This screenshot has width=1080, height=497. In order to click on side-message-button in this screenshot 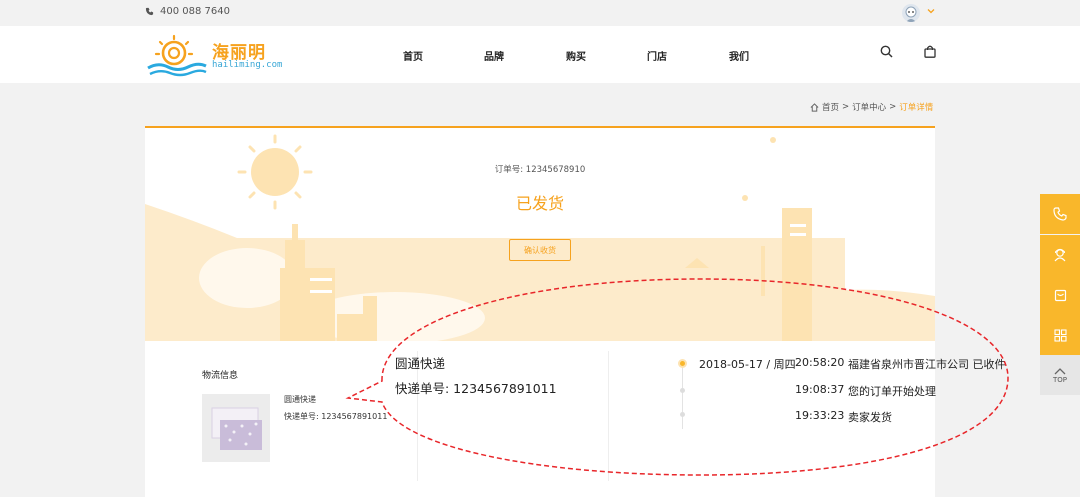, I will do `click(1060, 295)`.